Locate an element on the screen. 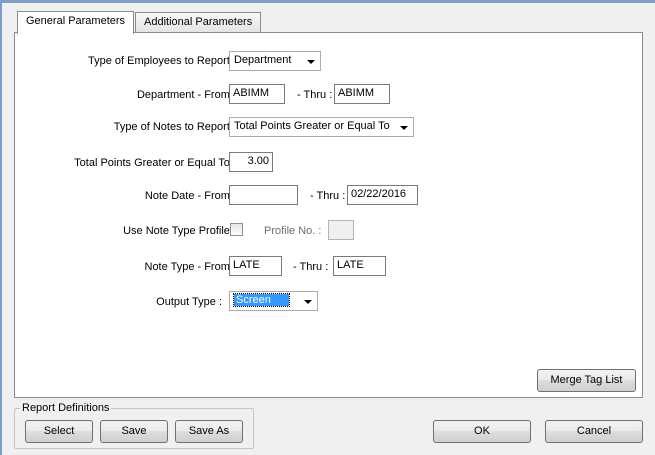  employee-type-label: Type of Employees to Report : is located at coordinates (162, 61).